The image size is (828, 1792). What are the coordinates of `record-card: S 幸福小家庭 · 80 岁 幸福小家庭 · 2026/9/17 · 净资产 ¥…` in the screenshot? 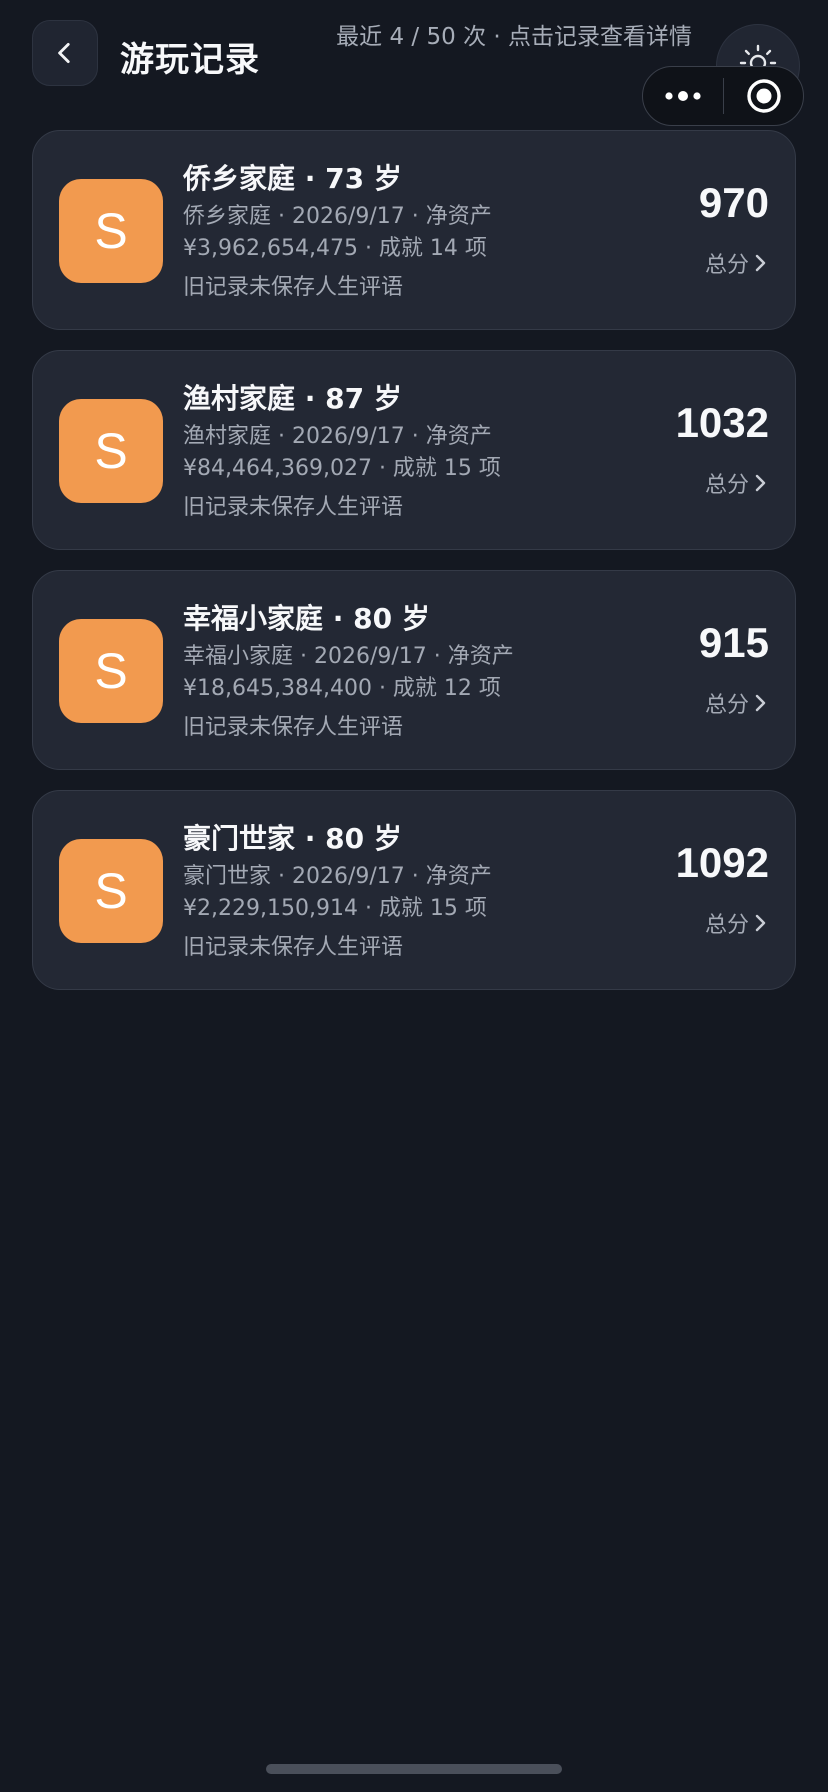 It's located at (414, 670).